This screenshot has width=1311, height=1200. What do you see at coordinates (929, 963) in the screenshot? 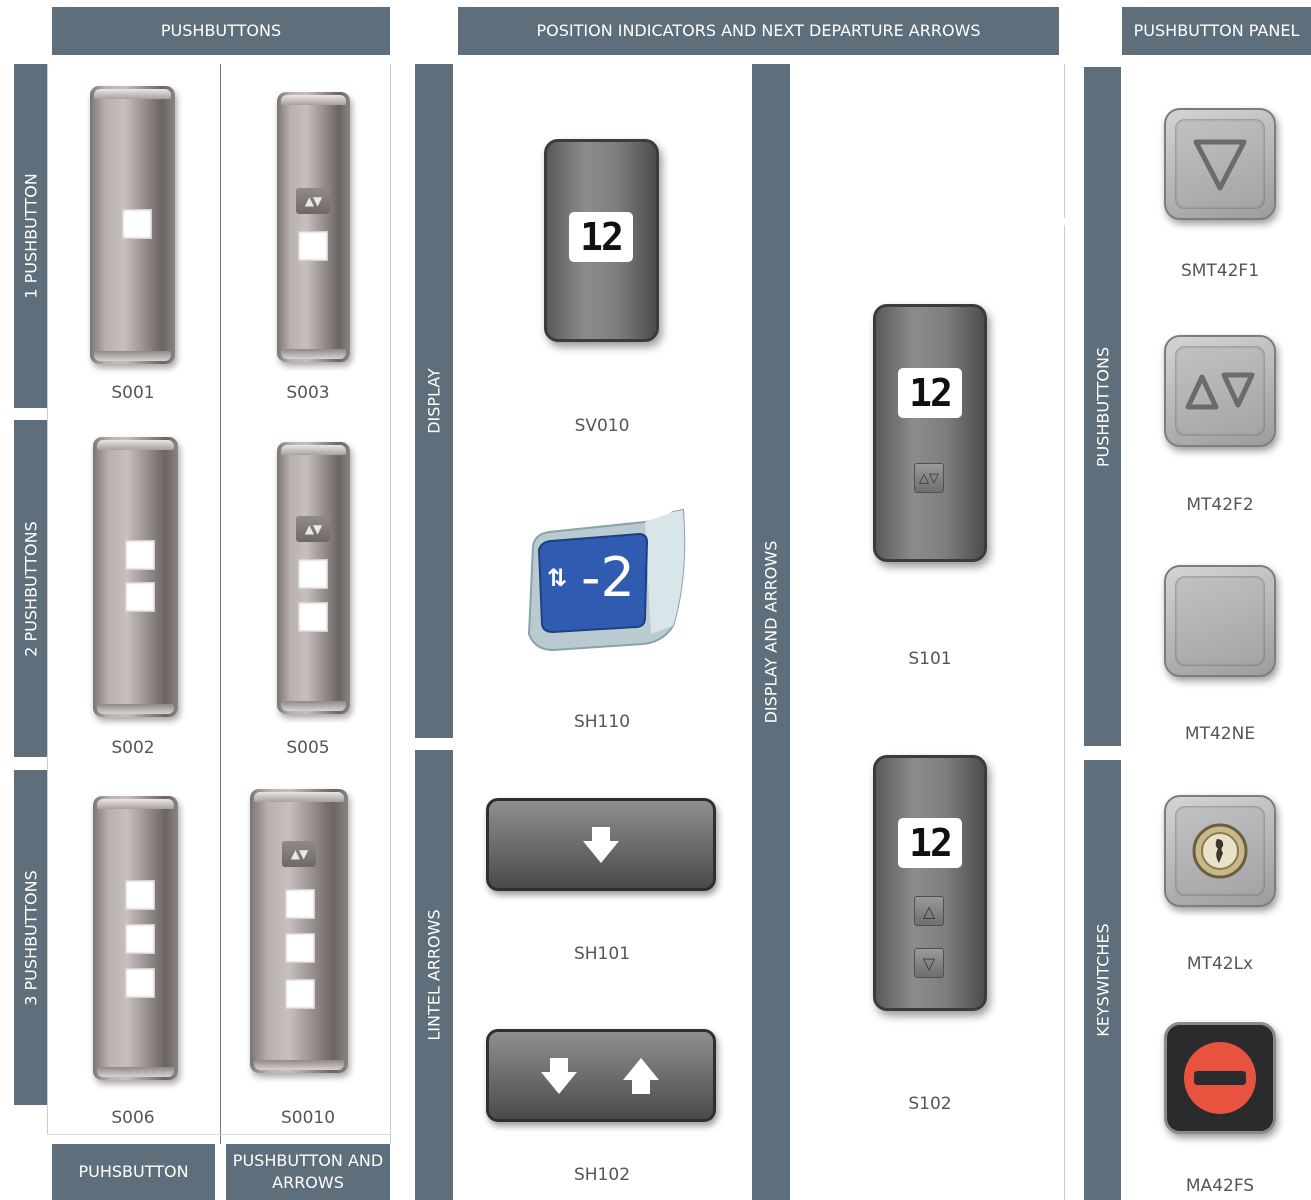
I see `down-arrow-icon: ▽` at bounding box center [929, 963].